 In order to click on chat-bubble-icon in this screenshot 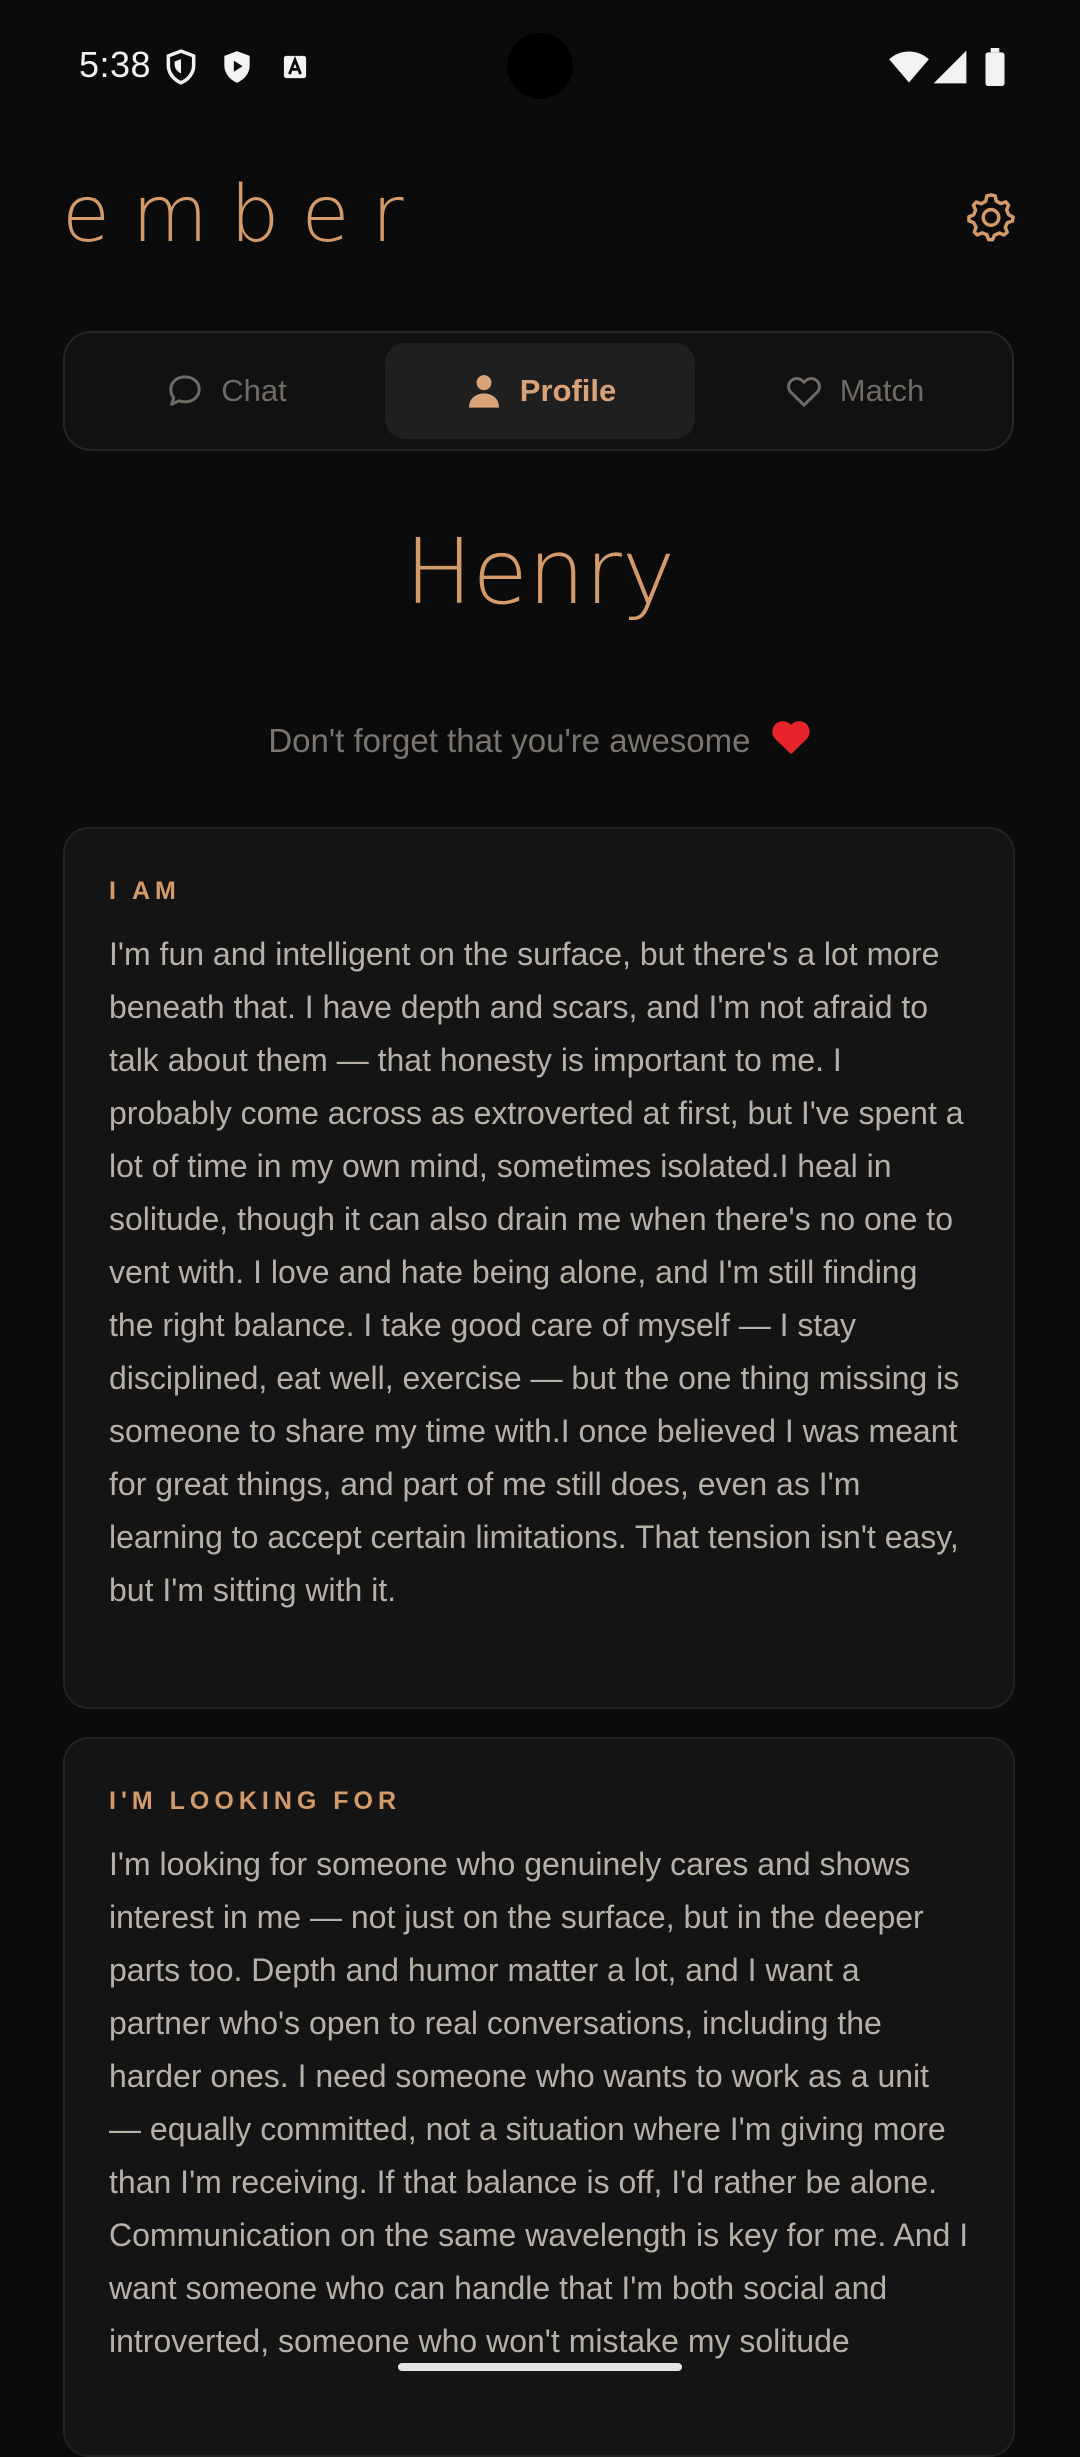, I will do `click(185, 390)`.